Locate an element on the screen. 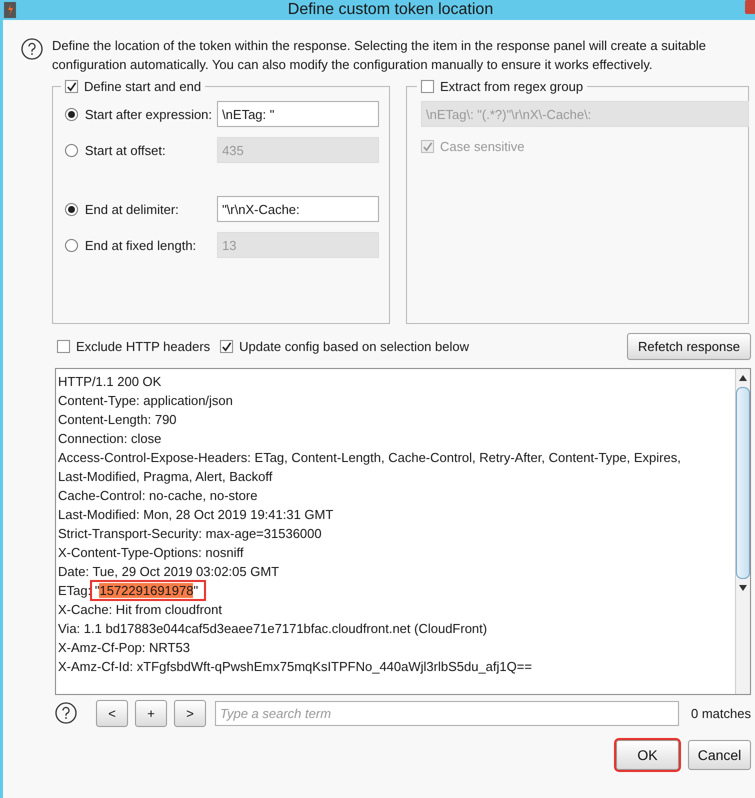 This screenshot has width=755, height=798. checkbox-label: Extract from regex group is located at coordinates (512, 86).